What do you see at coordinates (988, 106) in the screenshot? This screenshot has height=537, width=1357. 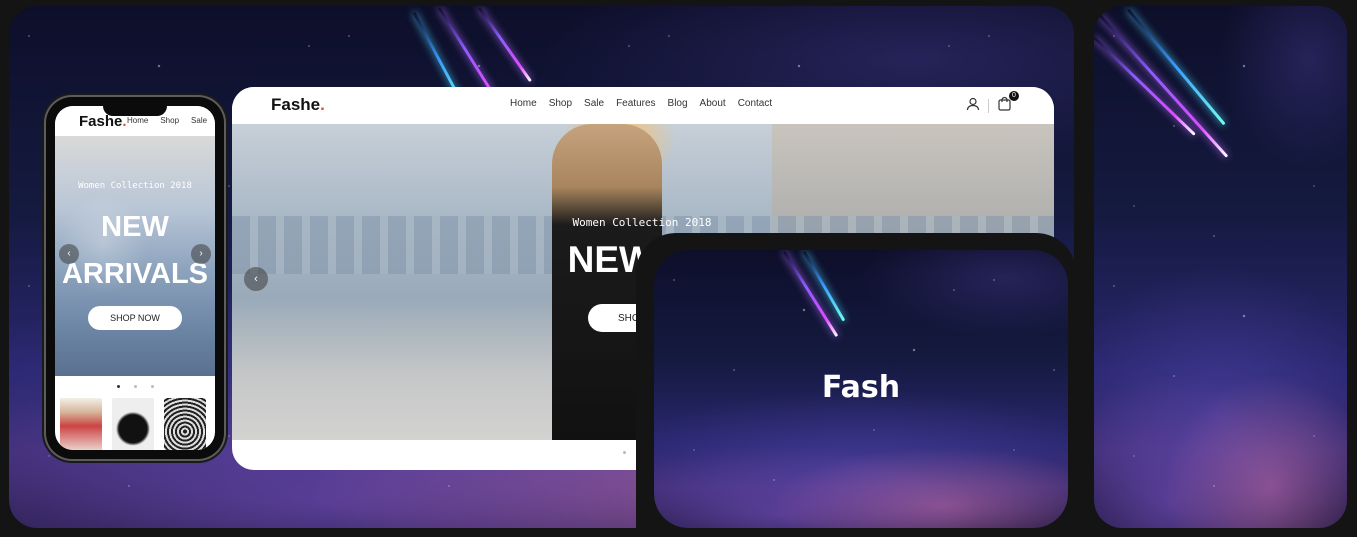 I see `divider` at bounding box center [988, 106].